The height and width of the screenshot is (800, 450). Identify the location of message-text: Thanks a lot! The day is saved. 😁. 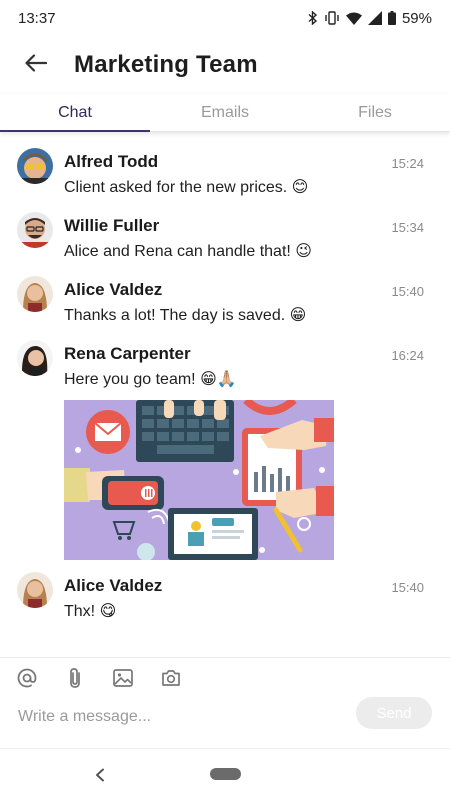
(185, 315).